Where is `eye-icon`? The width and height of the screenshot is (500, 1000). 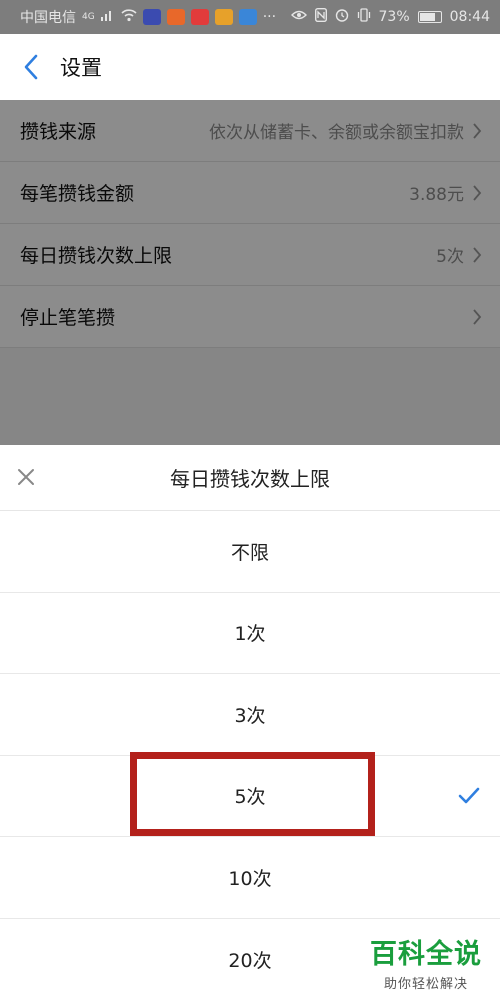
eye-icon is located at coordinates (298, 17).